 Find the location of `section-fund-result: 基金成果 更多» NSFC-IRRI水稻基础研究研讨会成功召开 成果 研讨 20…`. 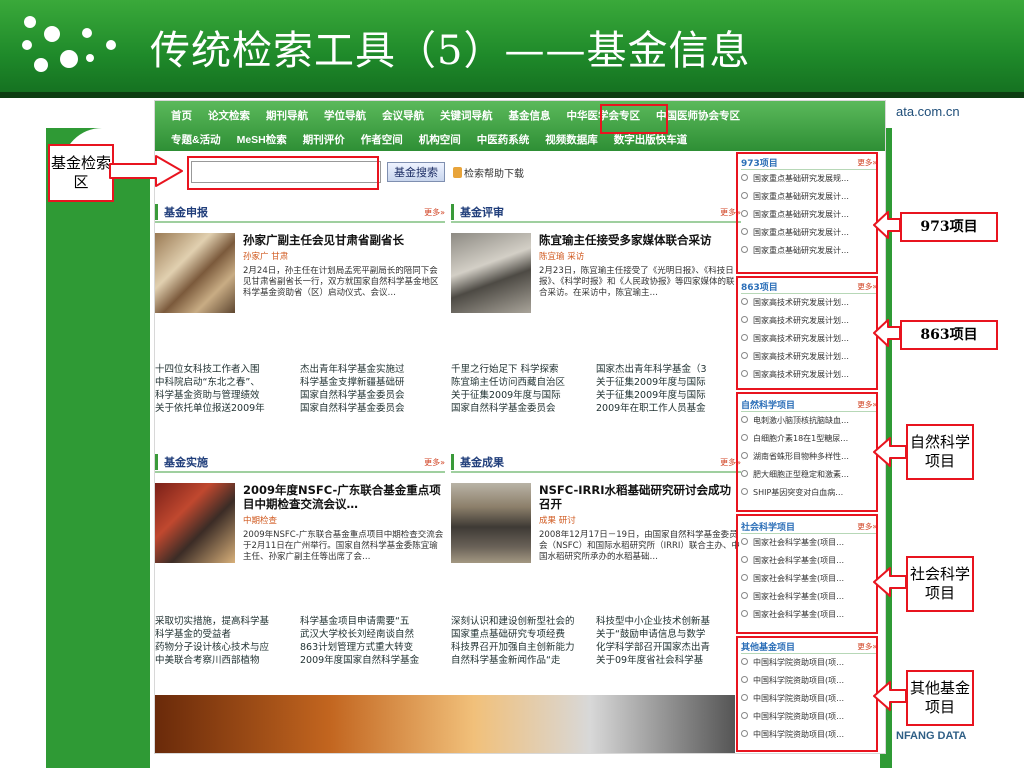

section-fund-result: 基金成果 更多» NSFC-IRRI水稻基础研究研讨会成功召开 成果 研讨 20… is located at coordinates (596, 513).